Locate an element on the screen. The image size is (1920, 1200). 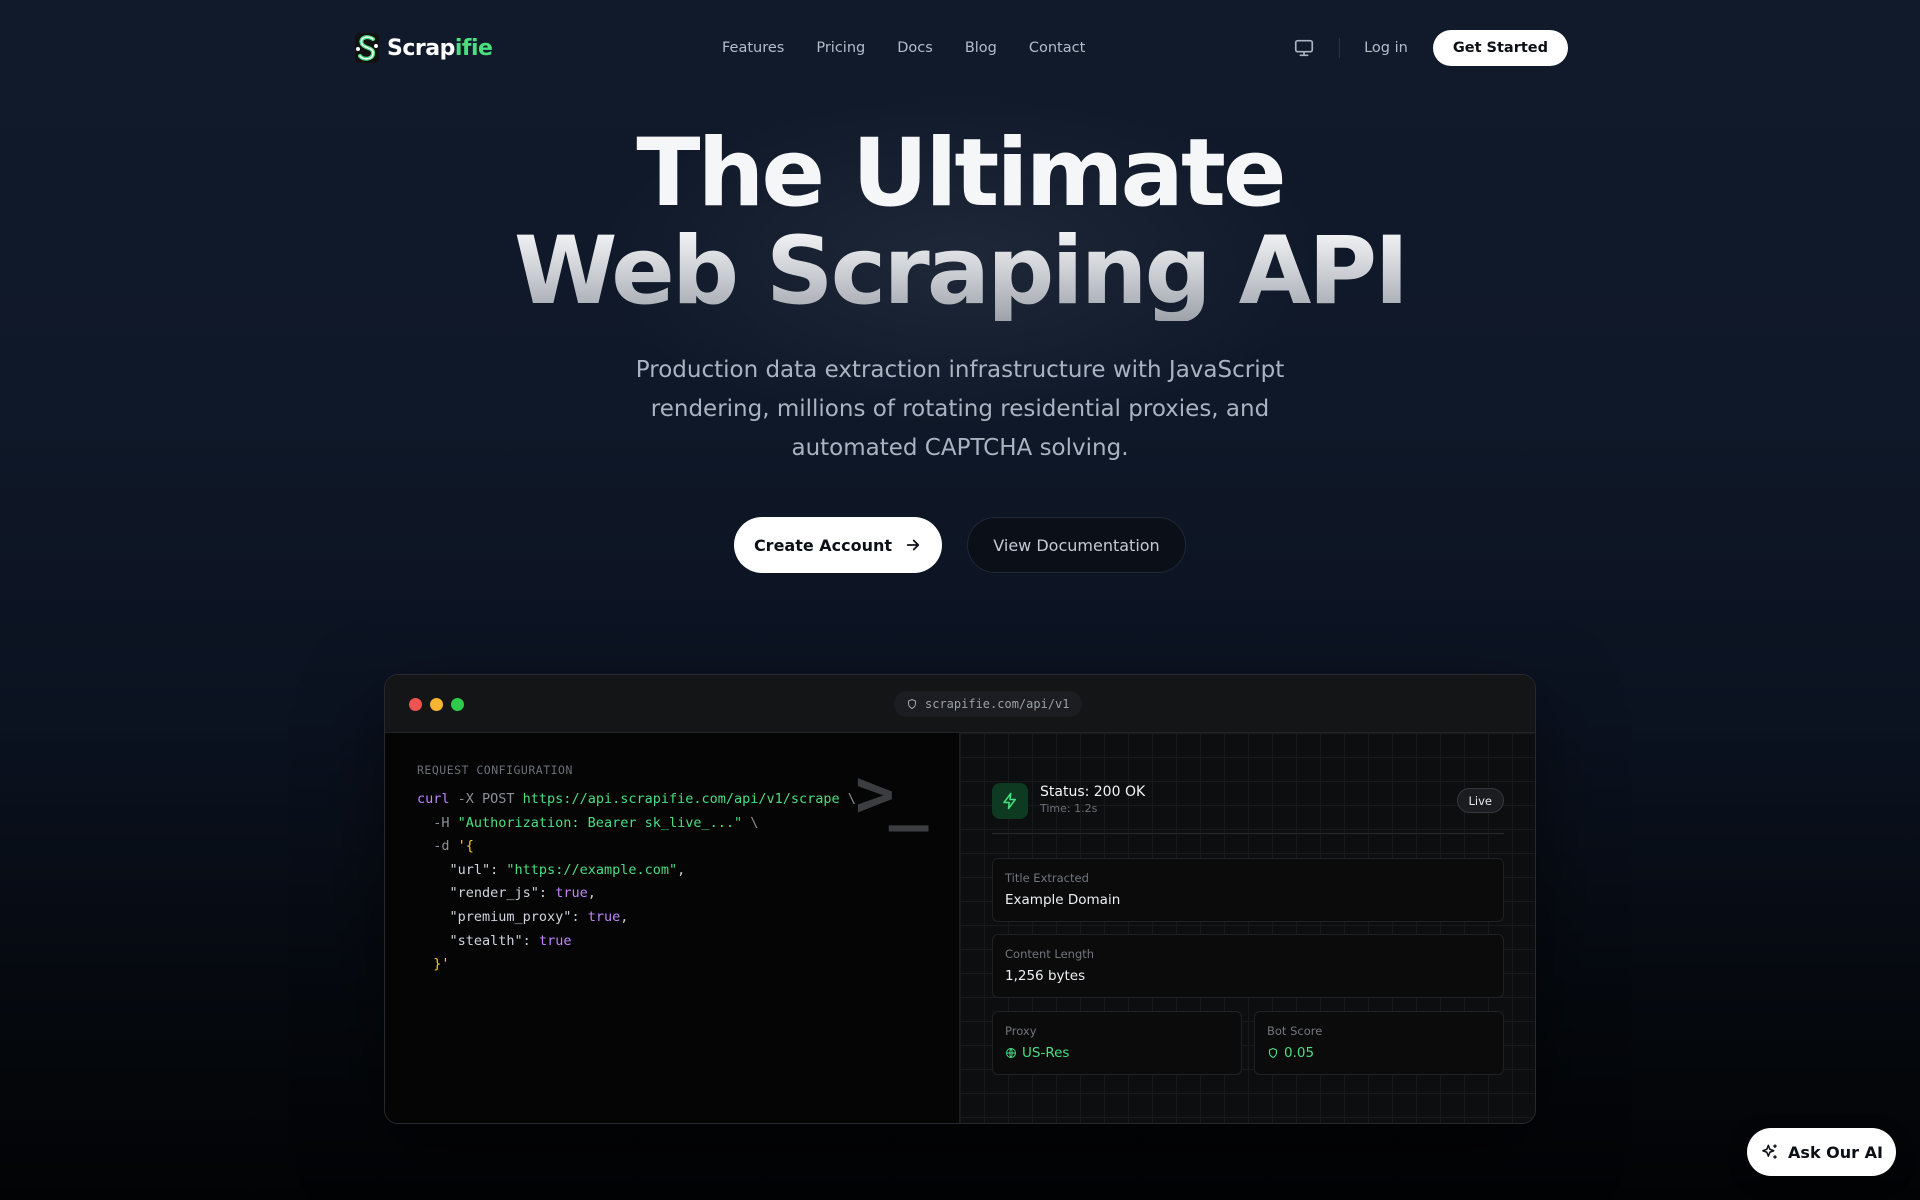
minimize-dot is located at coordinates (436, 704).